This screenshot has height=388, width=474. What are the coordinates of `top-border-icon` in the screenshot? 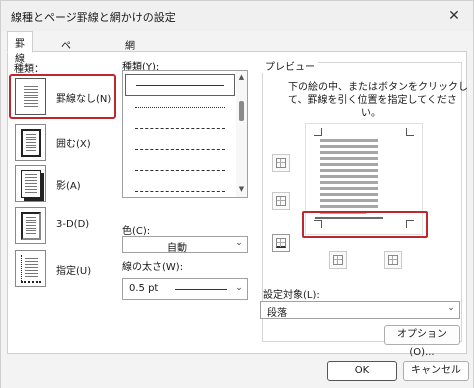 It's located at (281, 163).